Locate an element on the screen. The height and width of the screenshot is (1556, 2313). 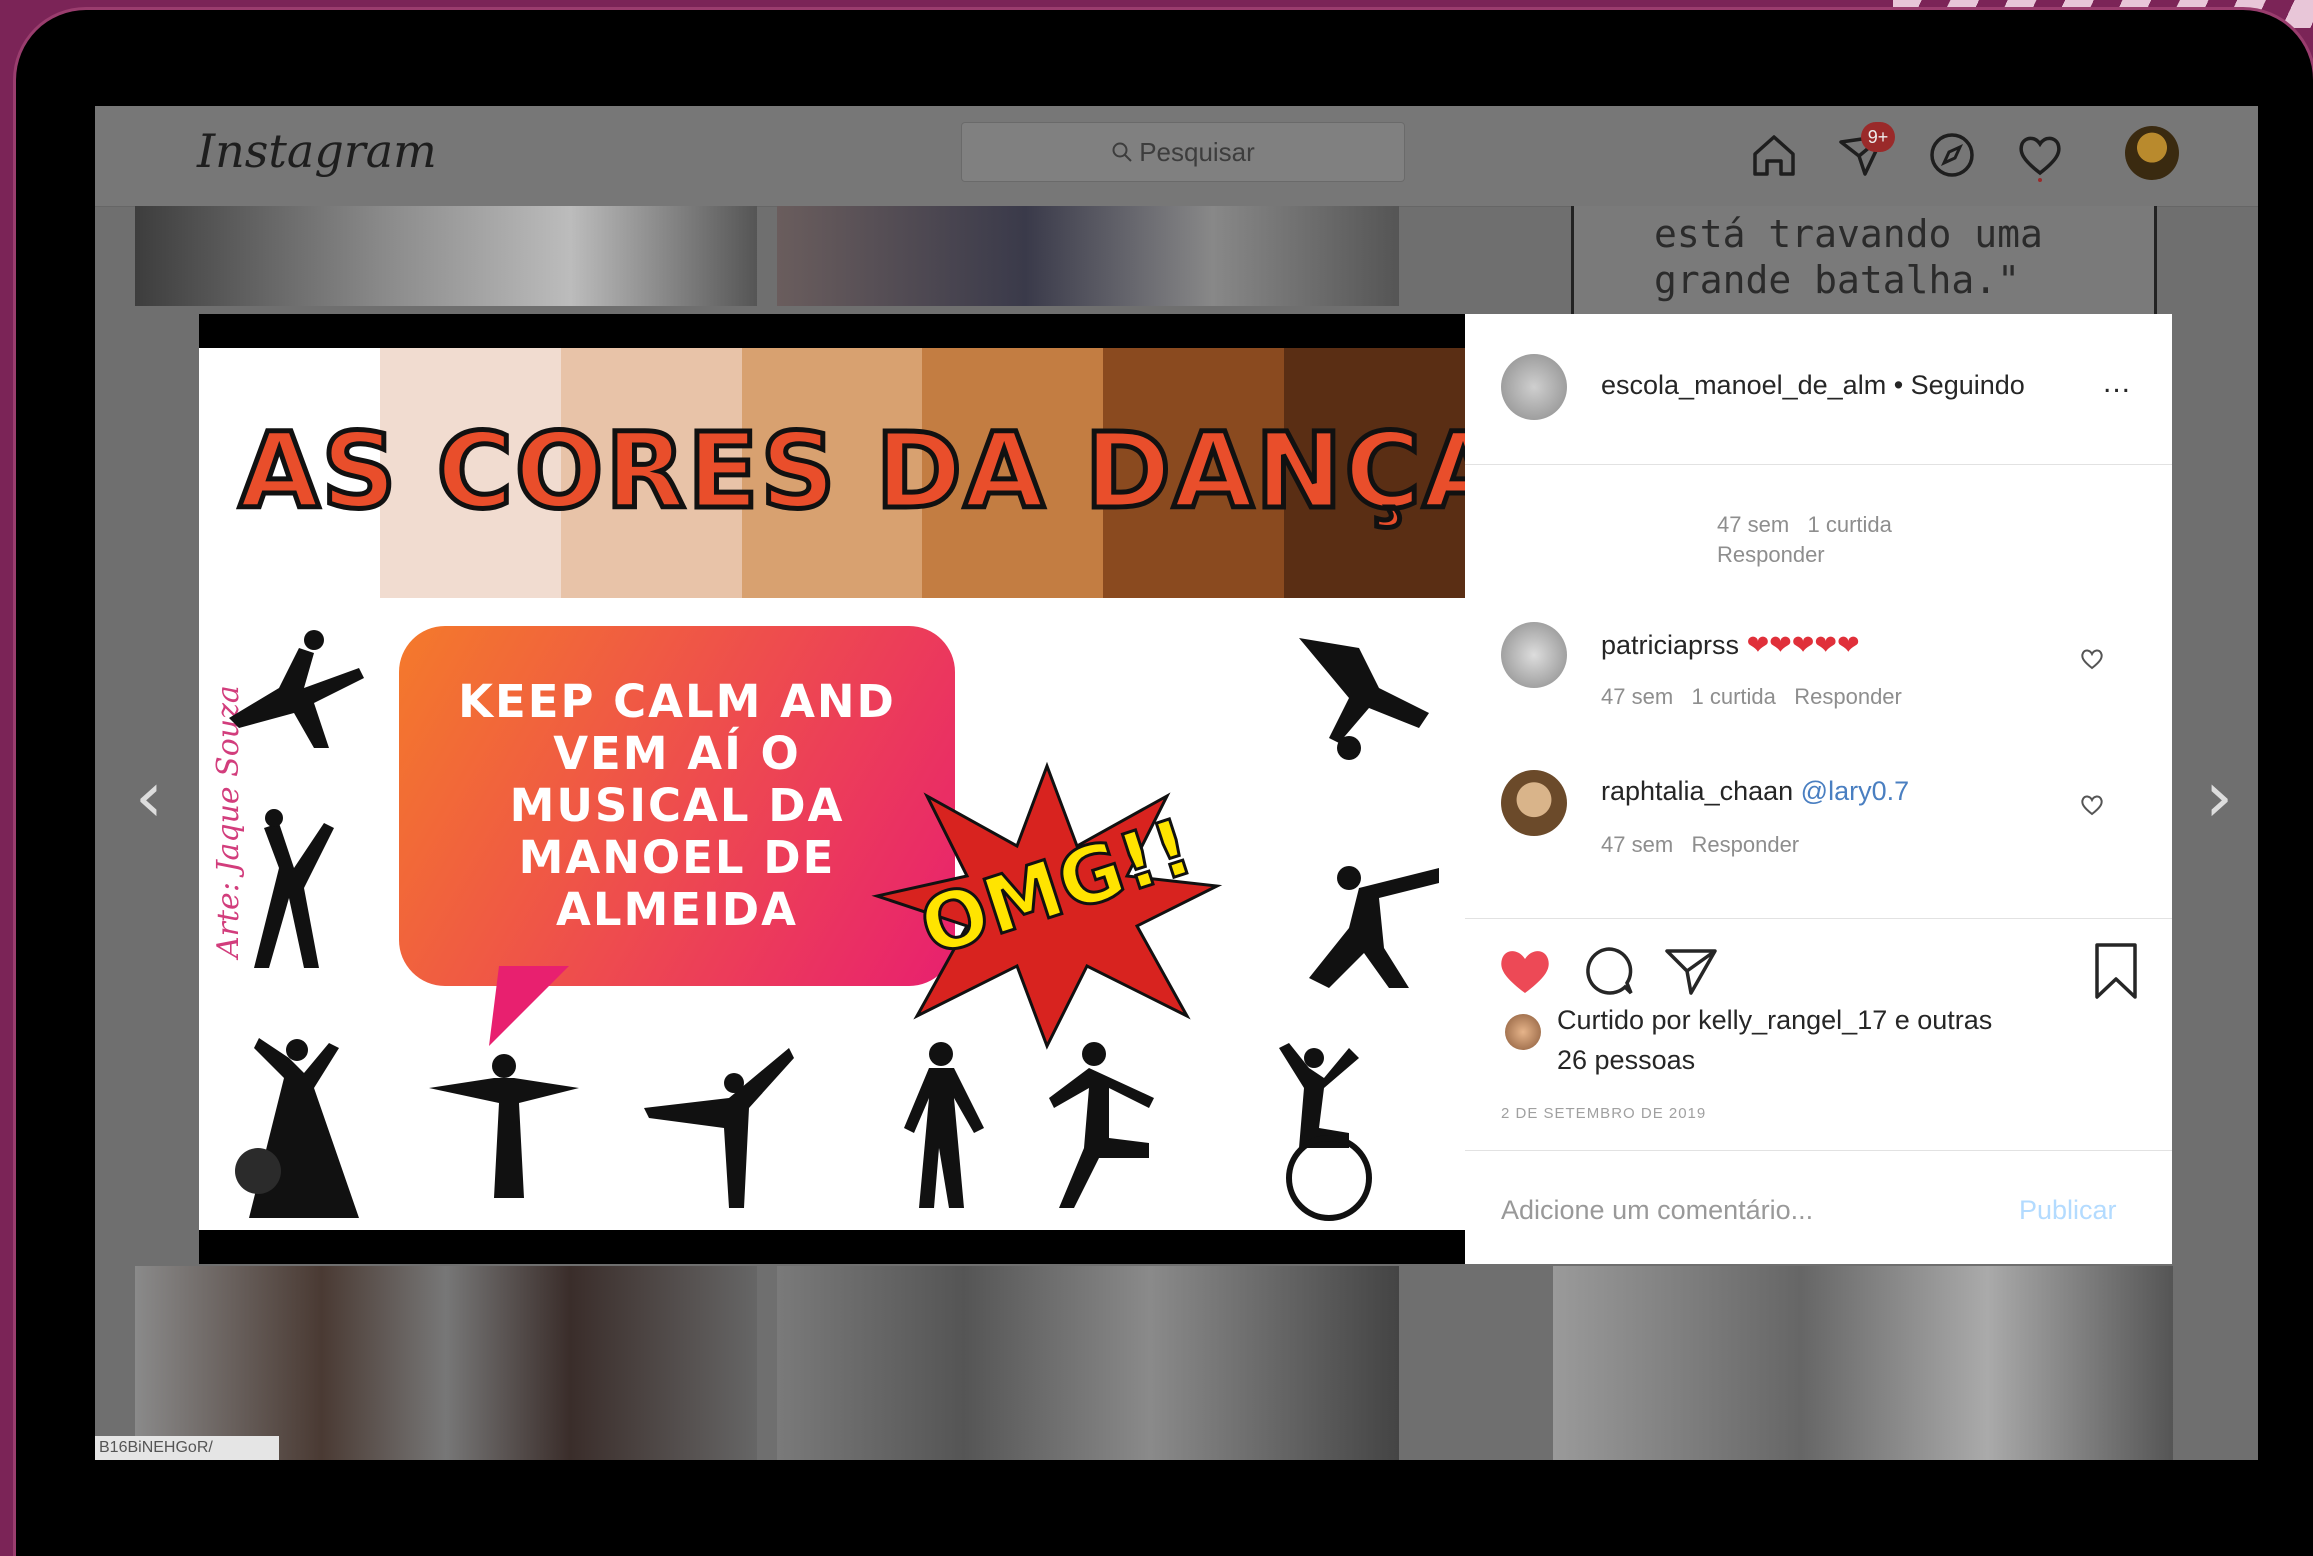
top-nav-bar: Instagram Pesquisar 9+ is located at coordinates (1176, 156).